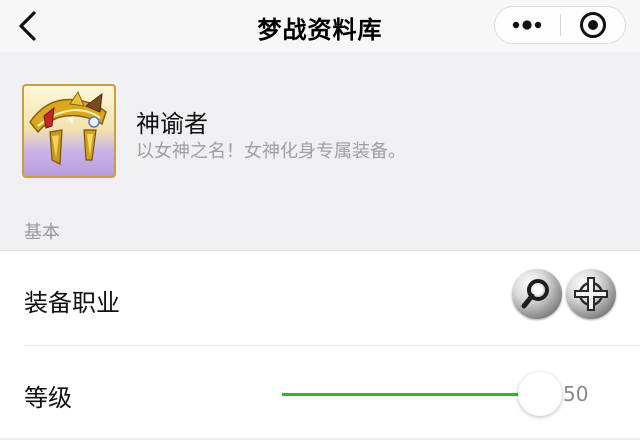 The image size is (640, 440). I want to click on more-dots-icon, so click(527, 25).